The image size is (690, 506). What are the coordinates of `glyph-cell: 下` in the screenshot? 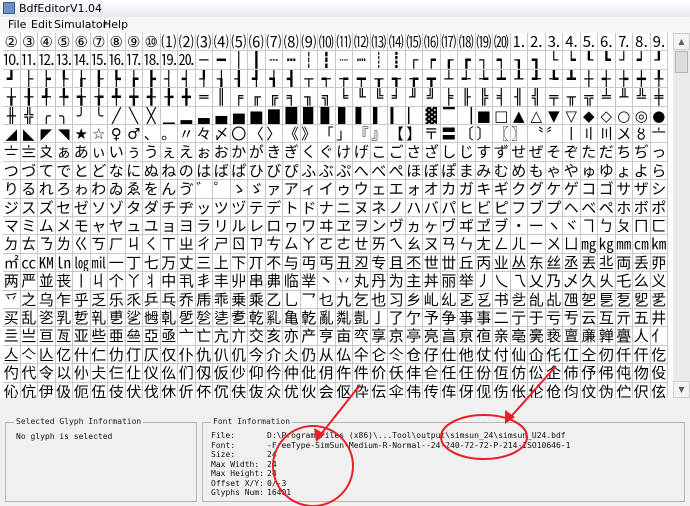 It's located at (239, 263).